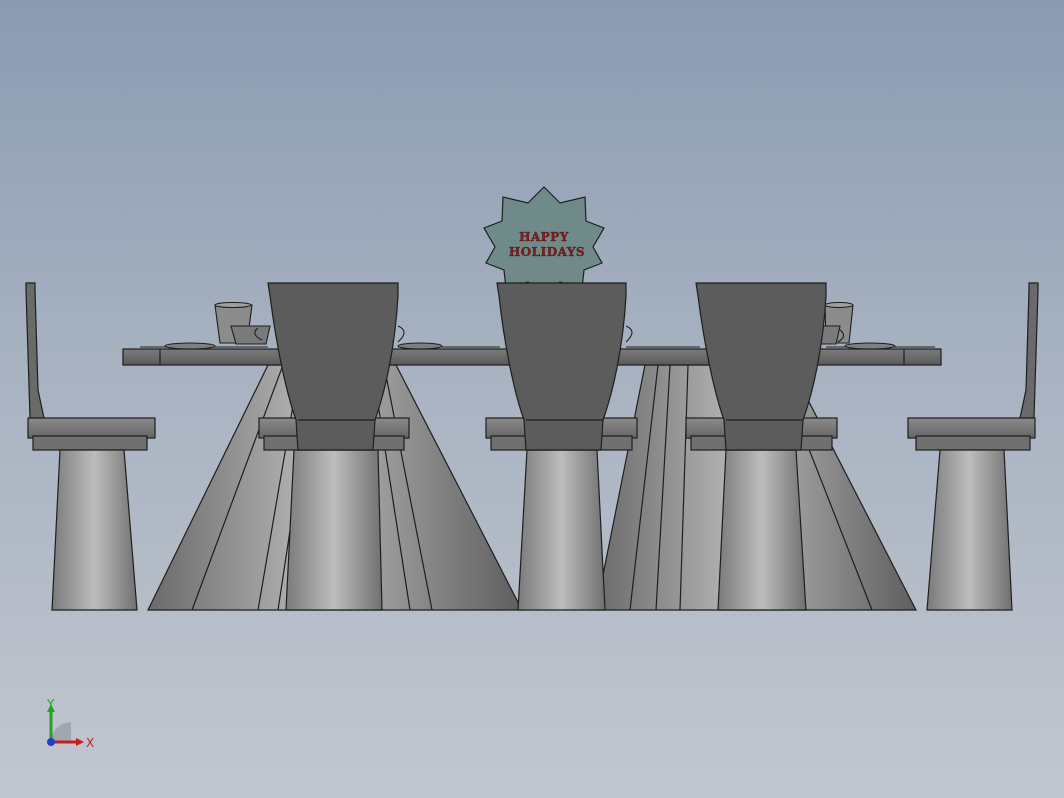 Image resolution: width=1064 pixels, height=798 pixels. I want to click on centerpiece-text-line2: HOLIDAYS, so click(547, 252).